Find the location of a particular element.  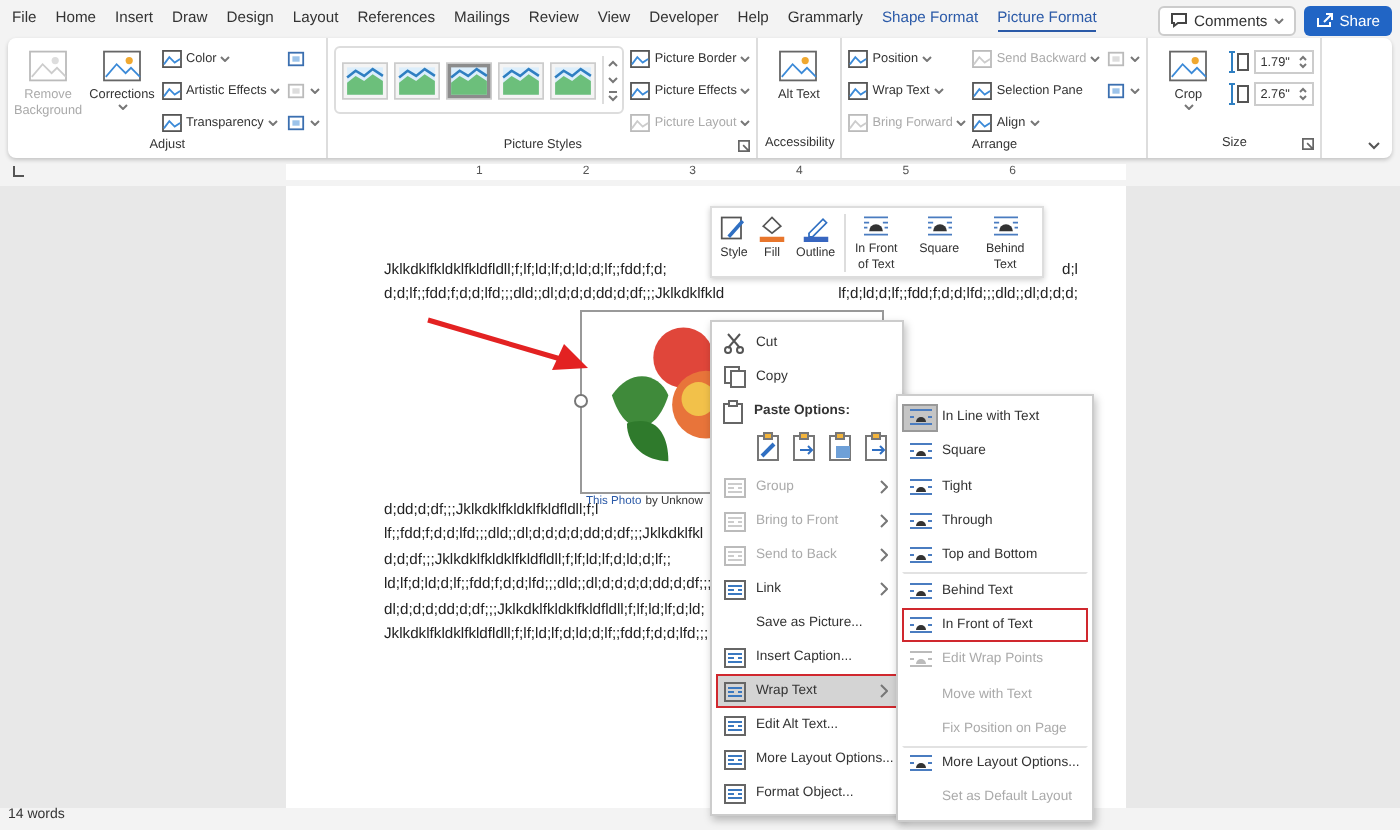

style-brush-icon is located at coordinates (734, 228).